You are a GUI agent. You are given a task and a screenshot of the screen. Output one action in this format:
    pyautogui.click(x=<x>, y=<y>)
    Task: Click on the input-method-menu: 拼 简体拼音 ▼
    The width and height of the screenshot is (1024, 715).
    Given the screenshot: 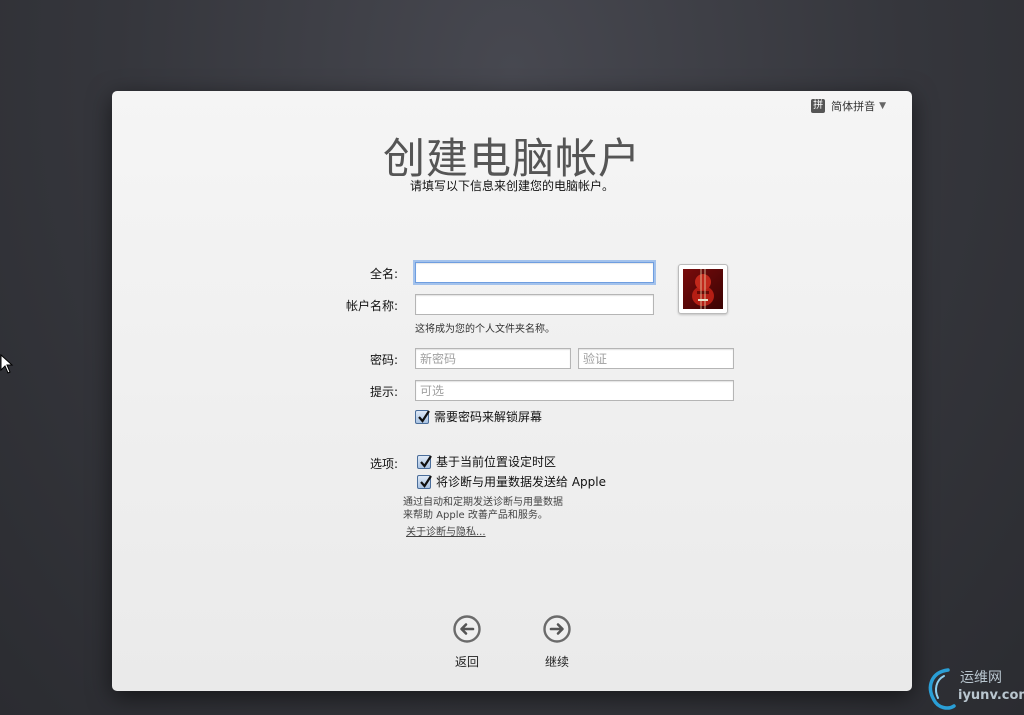 What is the action you would take?
    pyautogui.click(x=848, y=106)
    